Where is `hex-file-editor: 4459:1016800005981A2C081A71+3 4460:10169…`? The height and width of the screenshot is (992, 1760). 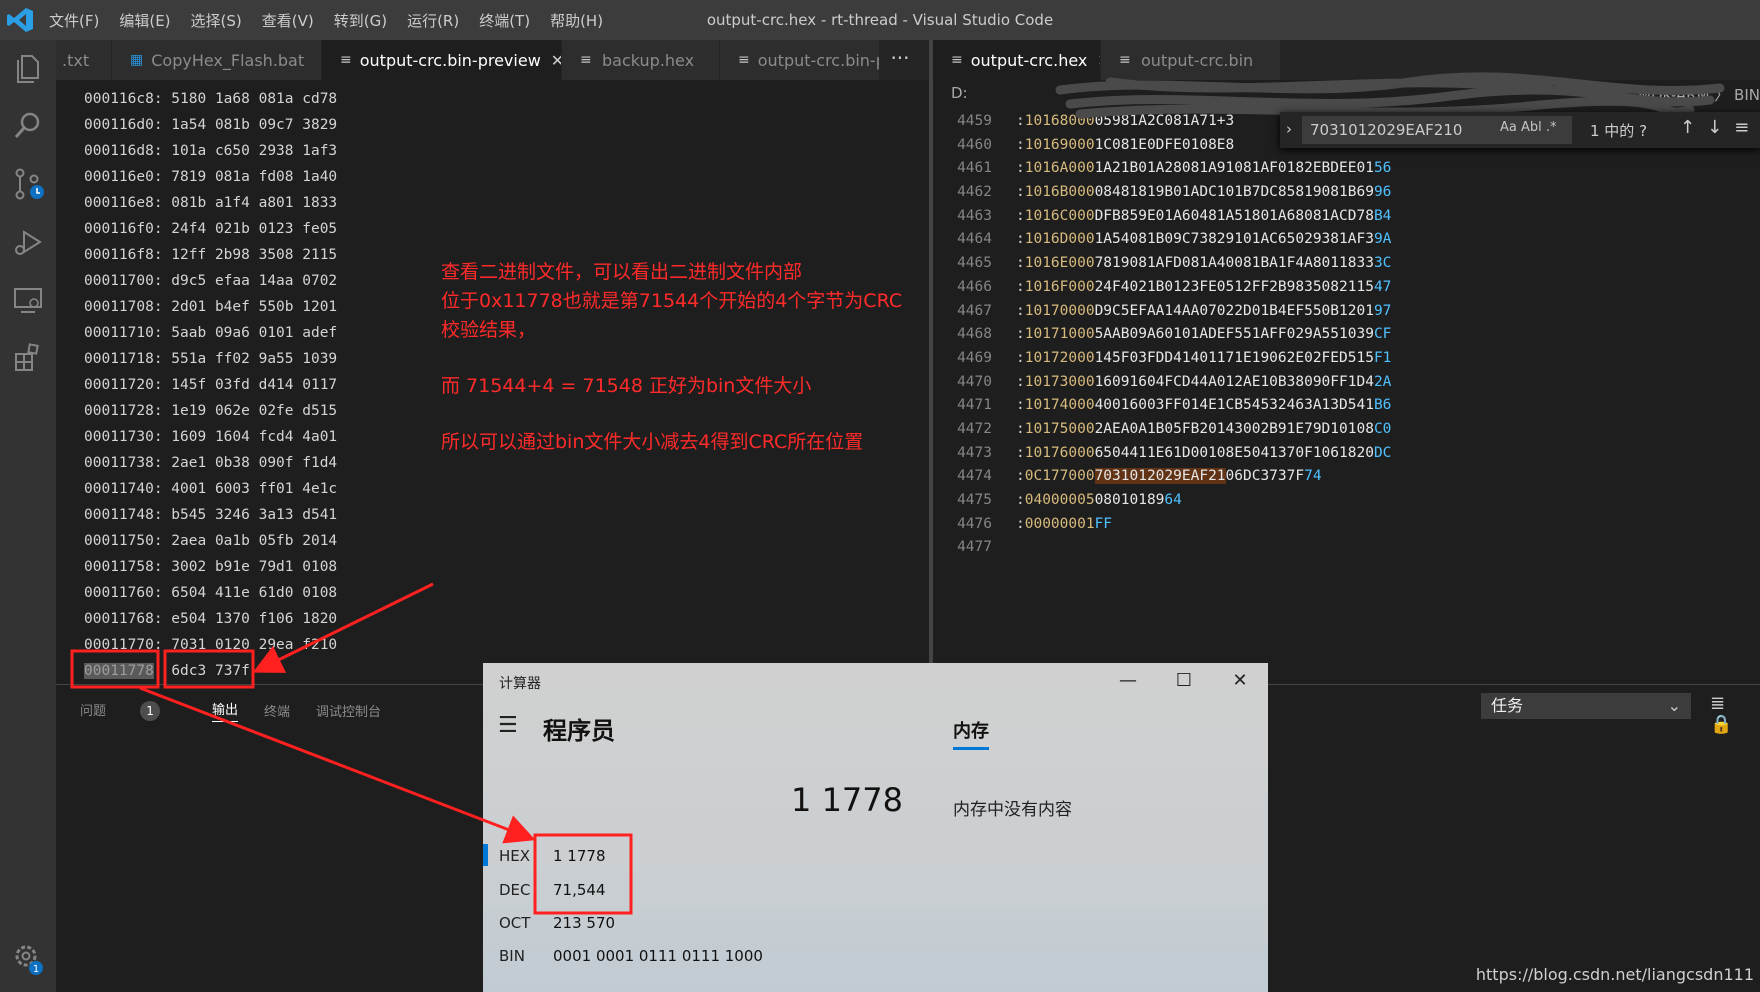
hex-file-editor: 4459:1016800005981A2C081A71+3 4460:10169… is located at coordinates (1167, 335).